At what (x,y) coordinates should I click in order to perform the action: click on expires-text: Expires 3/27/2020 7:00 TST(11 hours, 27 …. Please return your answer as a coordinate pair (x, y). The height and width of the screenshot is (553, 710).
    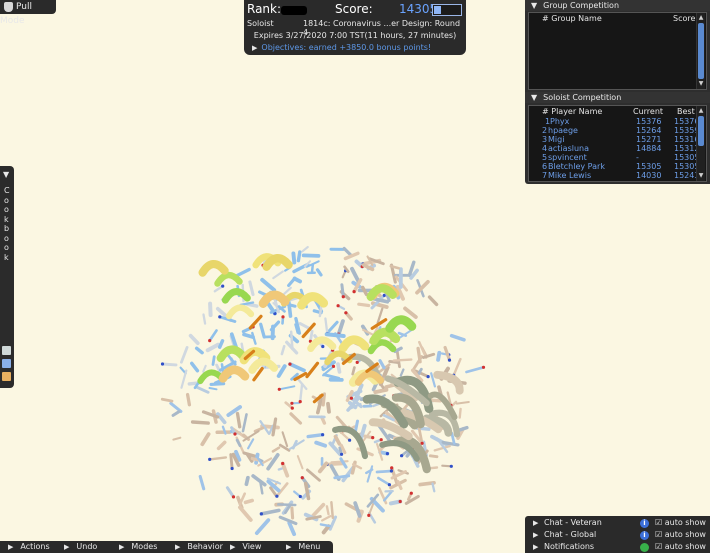
    Looking at the image, I should click on (355, 35).